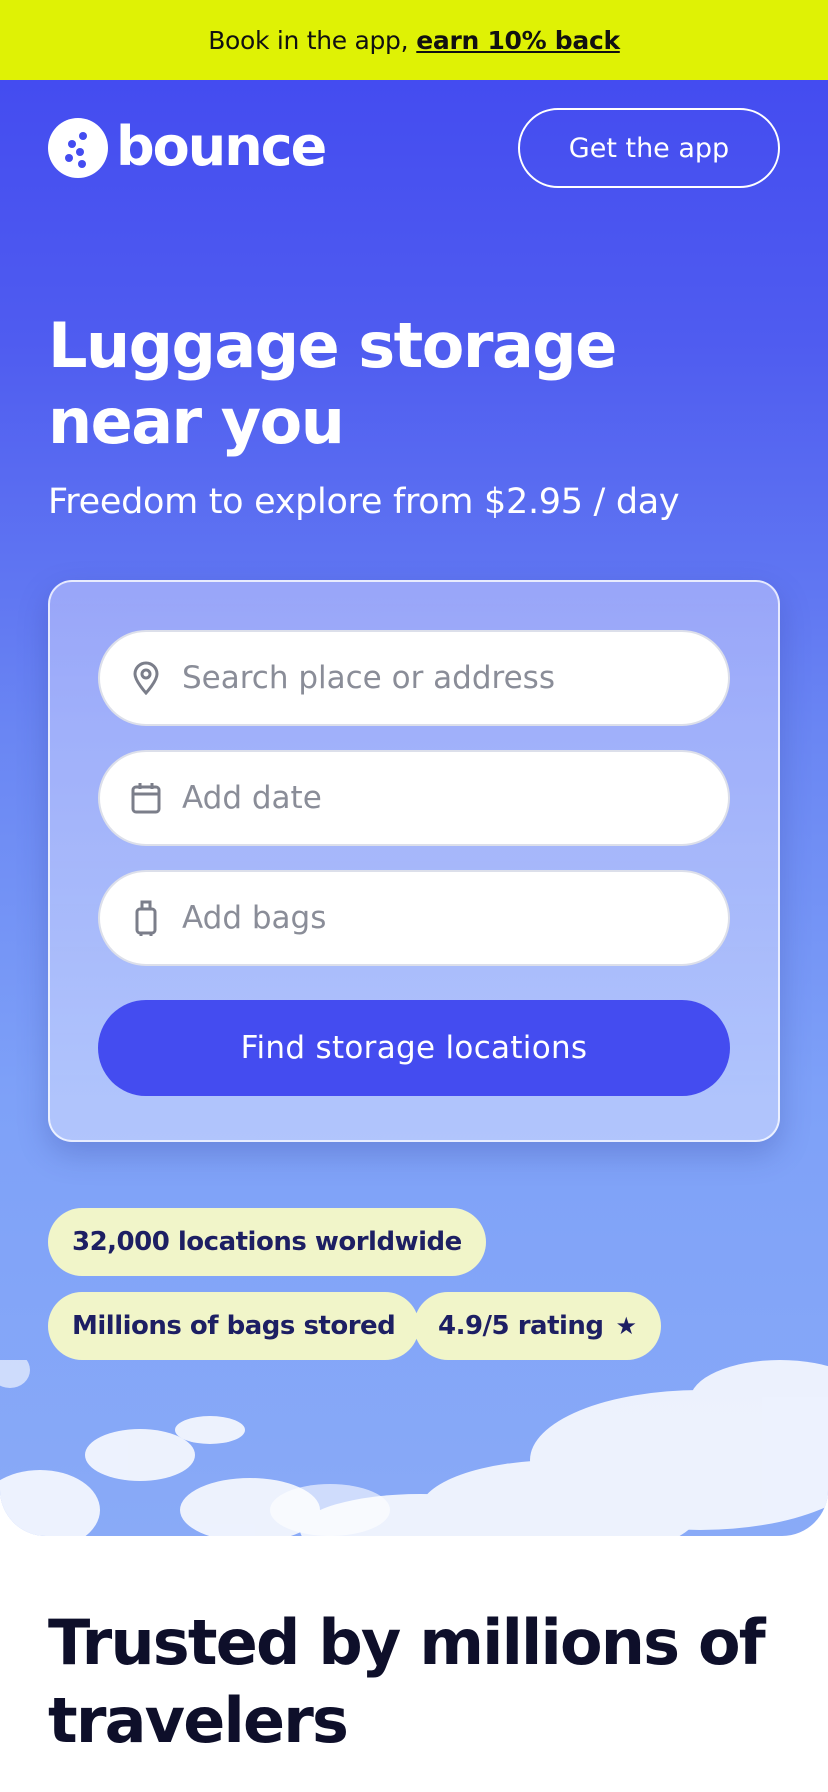  I want to click on logo-text: bounce, so click(221, 146).